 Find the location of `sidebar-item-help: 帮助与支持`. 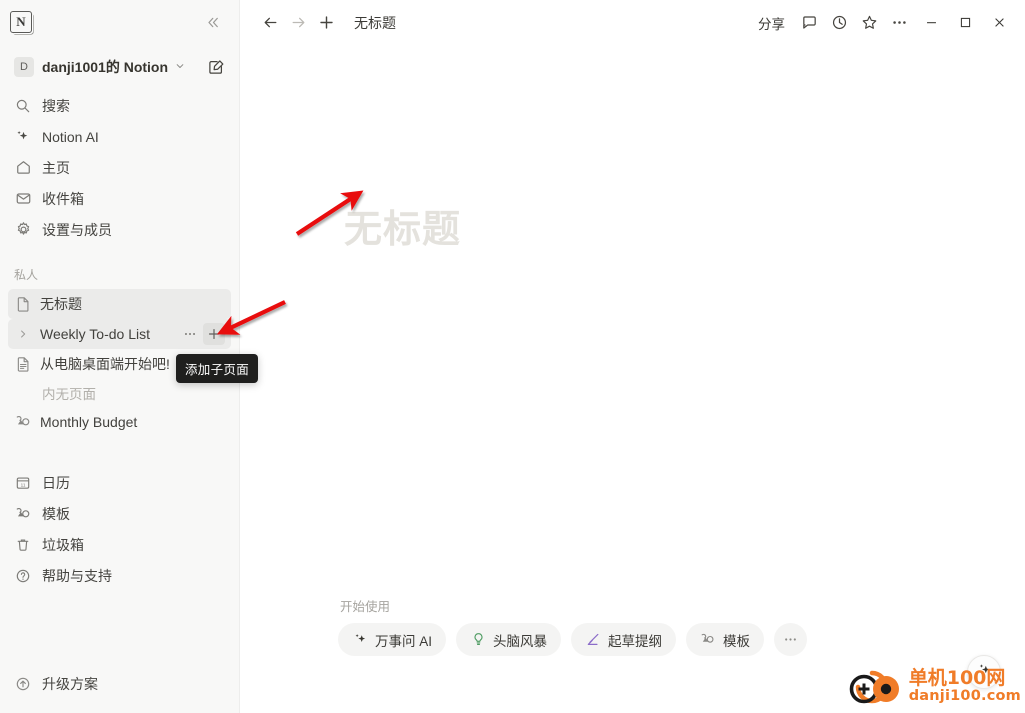

sidebar-item-help: 帮助与支持 is located at coordinates (119, 575).